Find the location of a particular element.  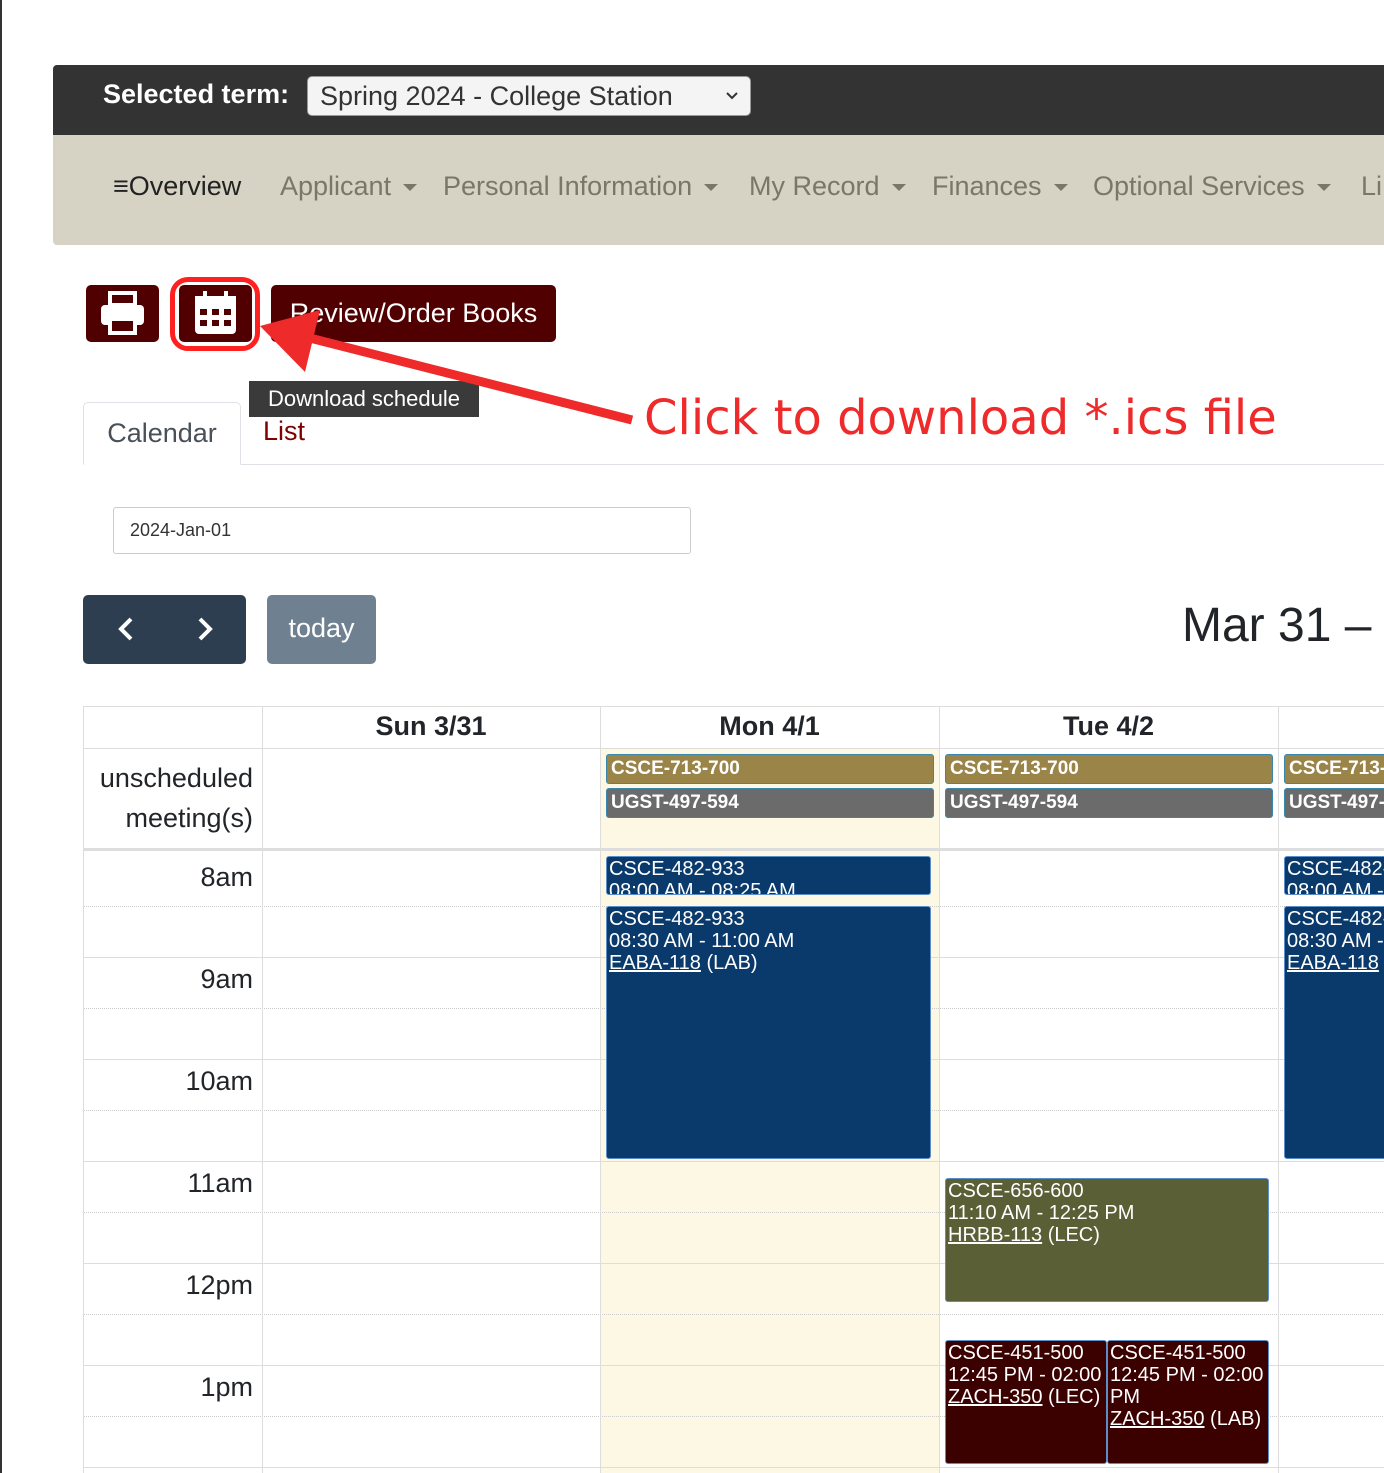

time-label: 11am is located at coordinates (220, 1183).